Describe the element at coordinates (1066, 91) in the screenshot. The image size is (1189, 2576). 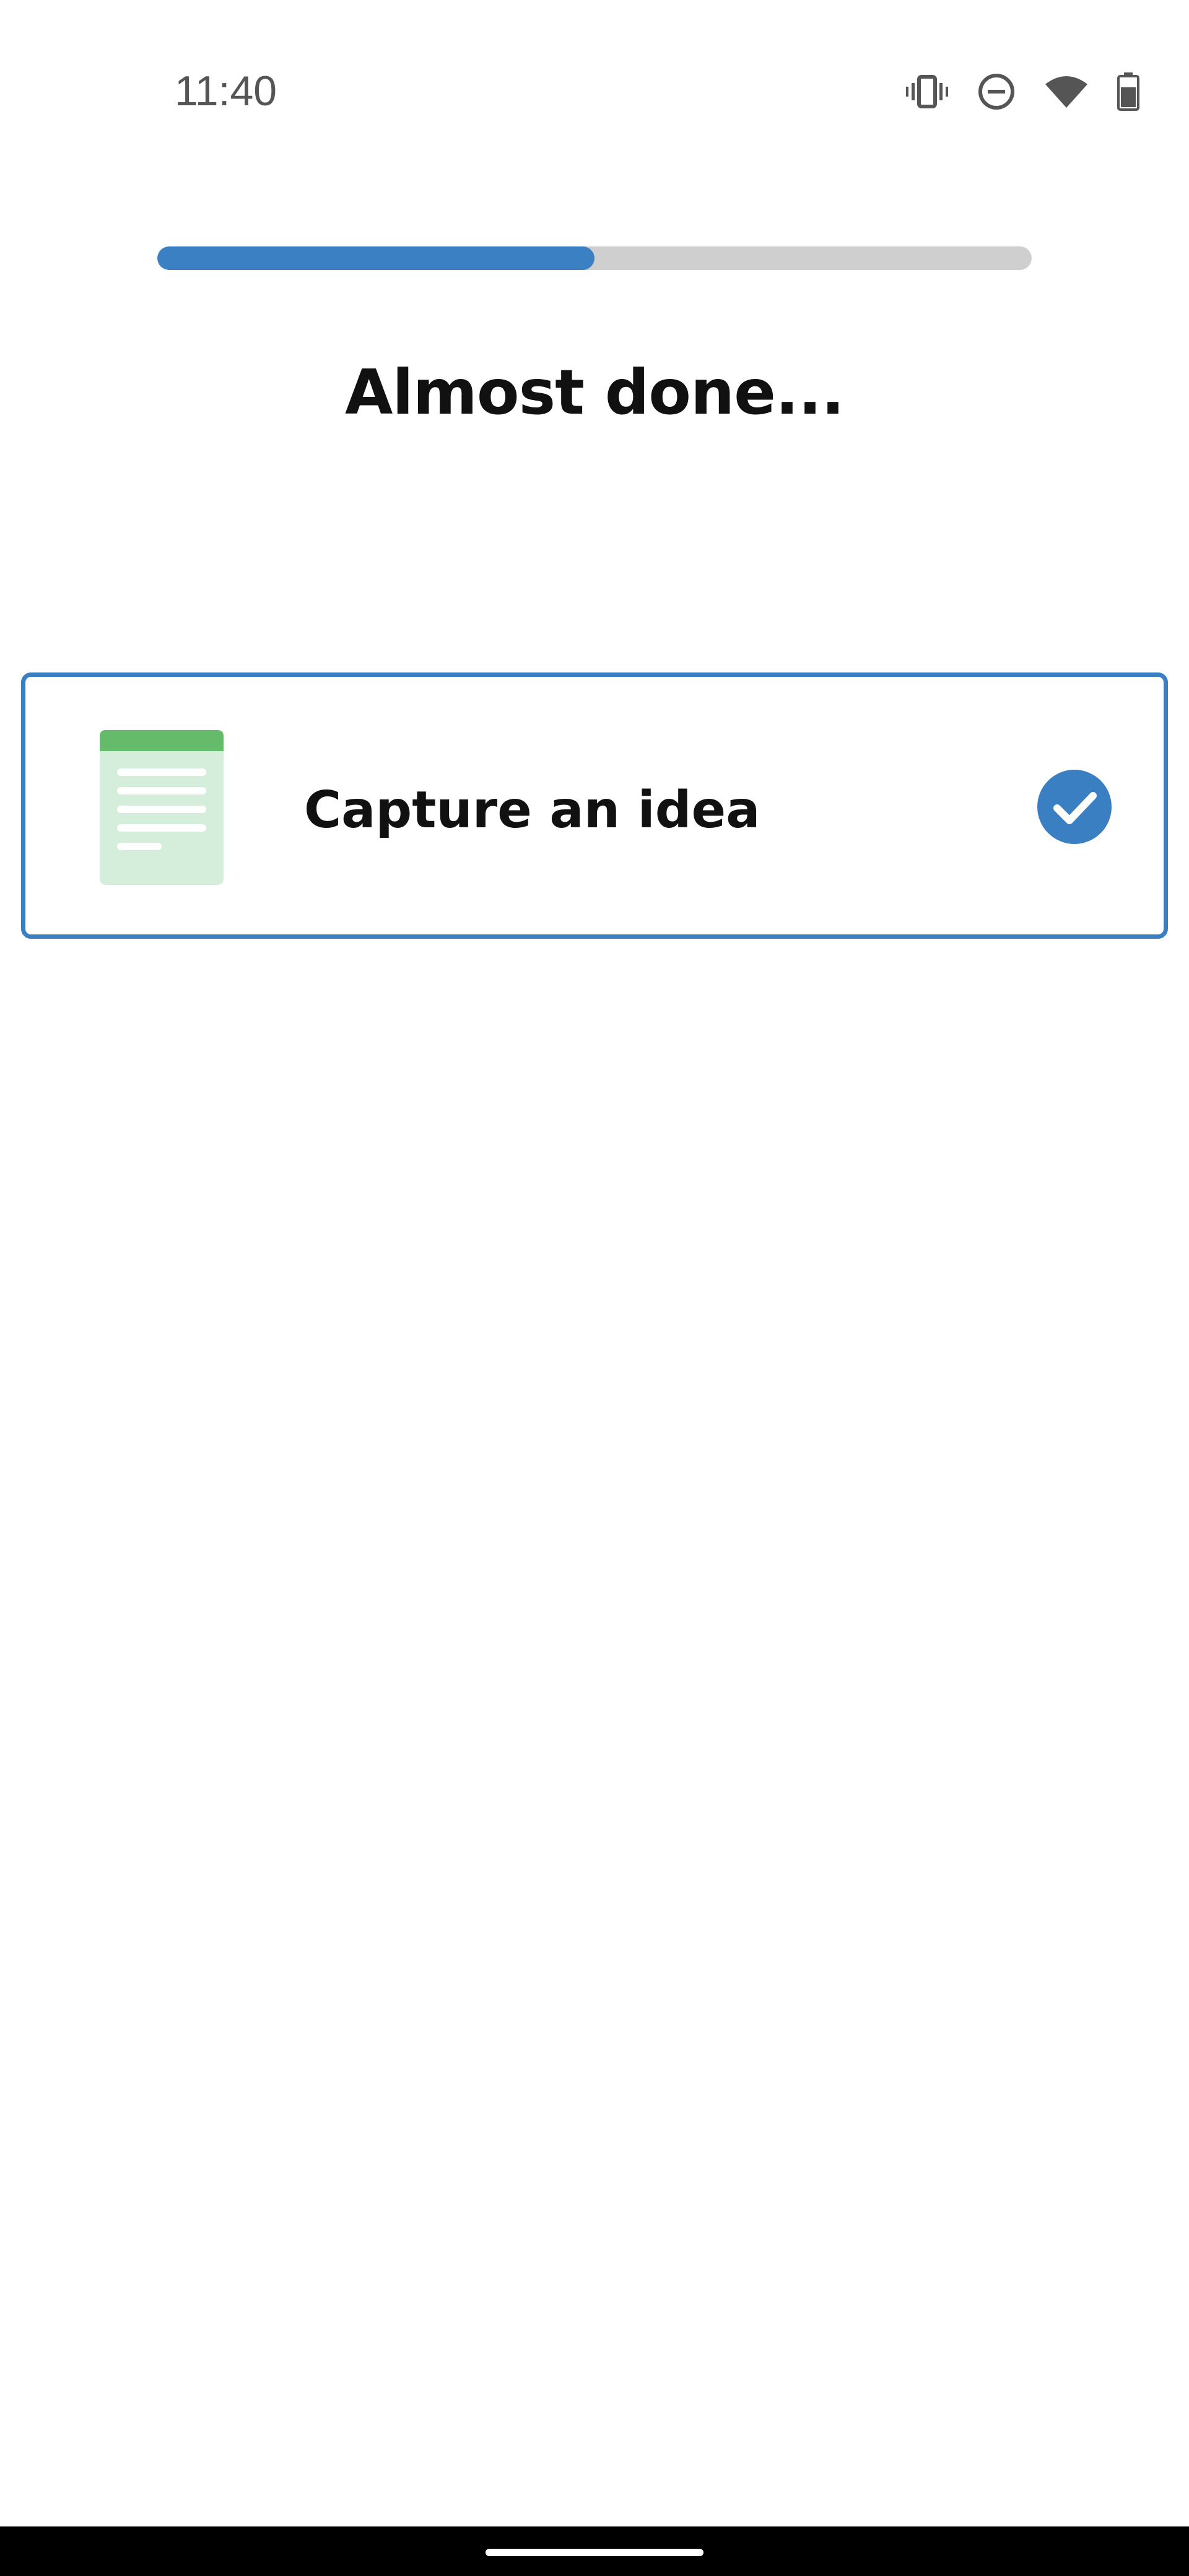
I see `wifi-icon` at that location.